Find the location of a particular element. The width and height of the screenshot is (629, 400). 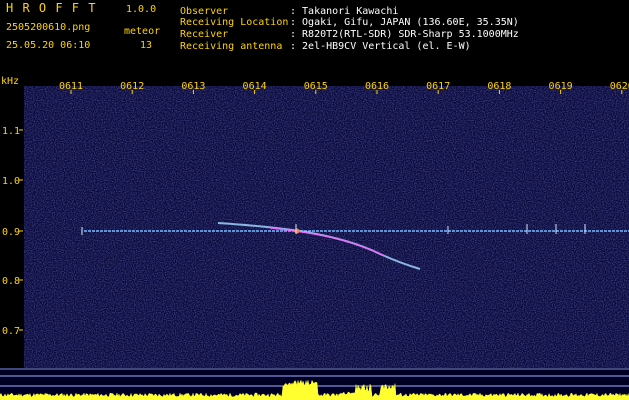

date-time: 25.05.20 06:10 is located at coordinates (48, 45).